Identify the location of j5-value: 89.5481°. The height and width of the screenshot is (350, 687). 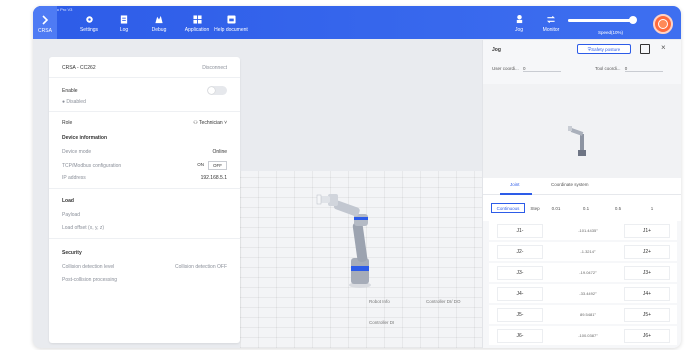
(588, 314).